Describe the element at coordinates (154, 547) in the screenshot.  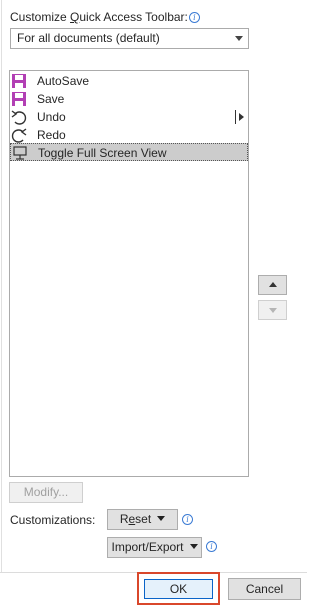
I see `import-export-button: Import/Export` at that location.